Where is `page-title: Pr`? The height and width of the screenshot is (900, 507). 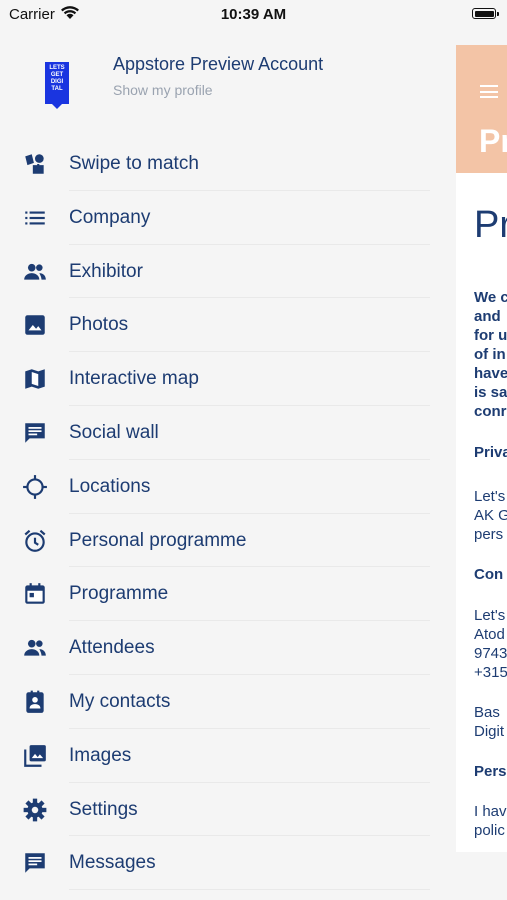 page-title: Pr is located at coordinates (490, 225).